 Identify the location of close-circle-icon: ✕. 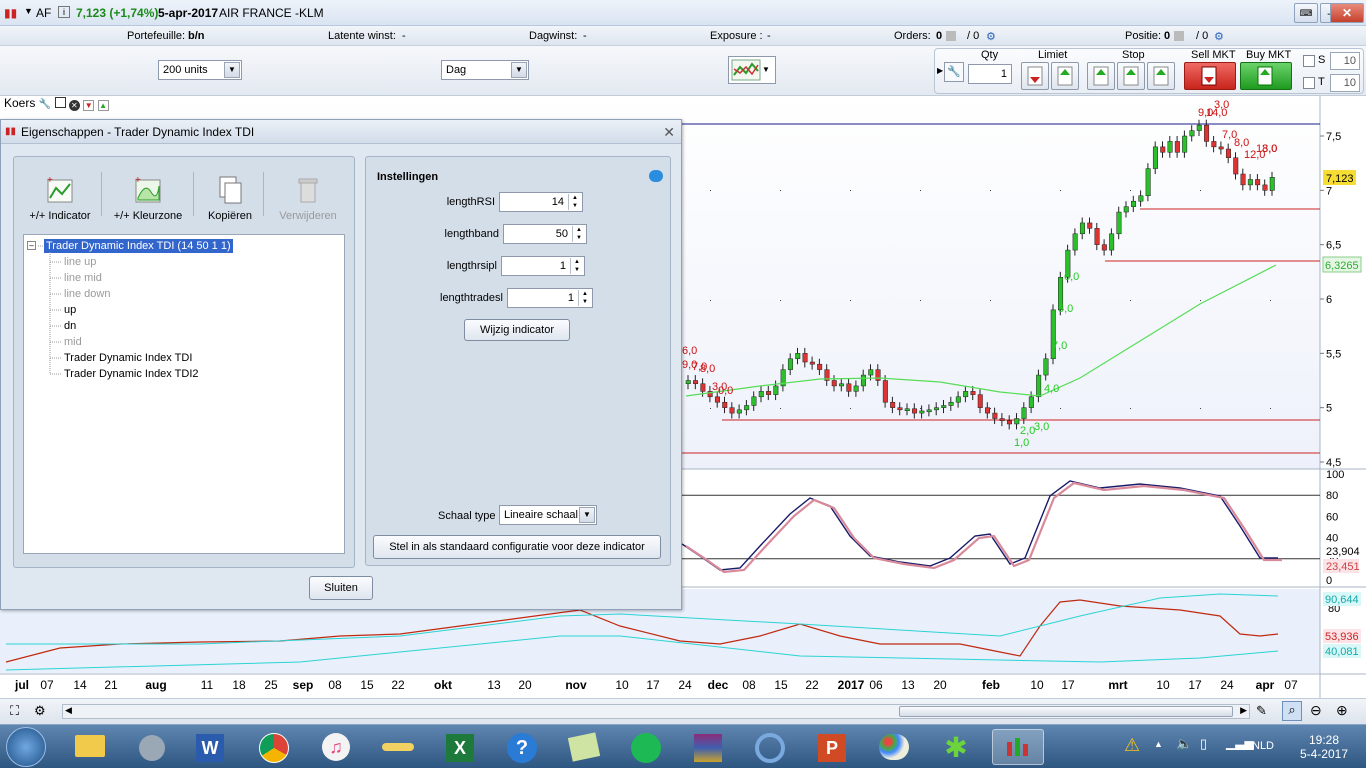
(74, 105).